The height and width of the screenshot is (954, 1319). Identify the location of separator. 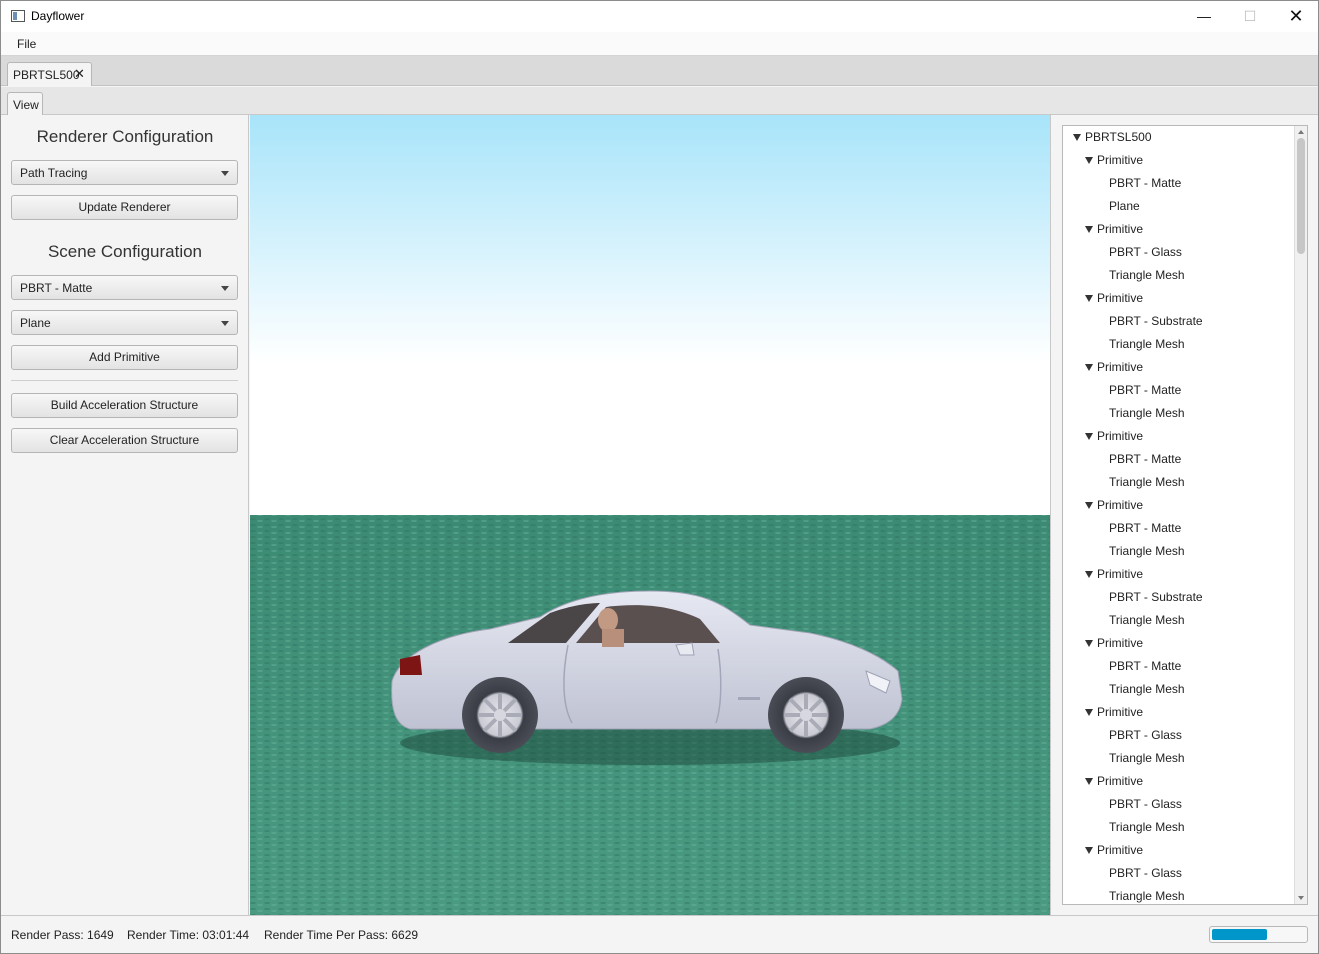
(124, 380).